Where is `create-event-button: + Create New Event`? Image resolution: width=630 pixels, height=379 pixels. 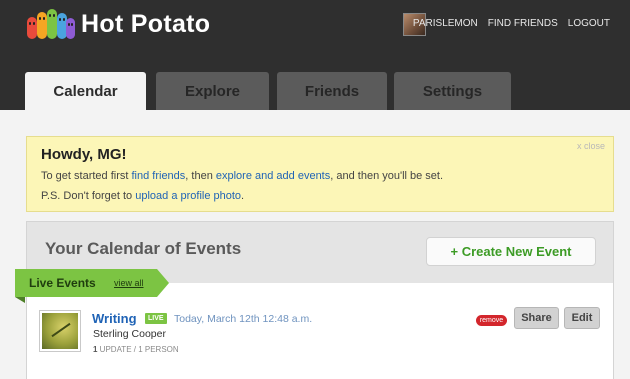 create-event-button: + Create New Event is located at coordinates (511, 251).